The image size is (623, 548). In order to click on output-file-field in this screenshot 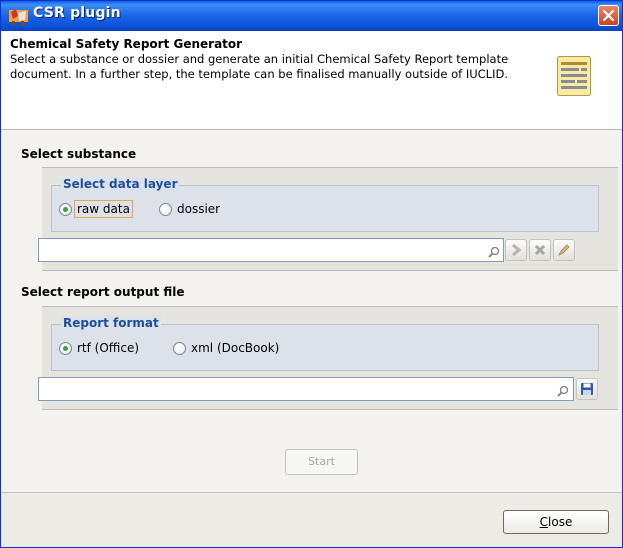, I will do `click(306, 389)`.